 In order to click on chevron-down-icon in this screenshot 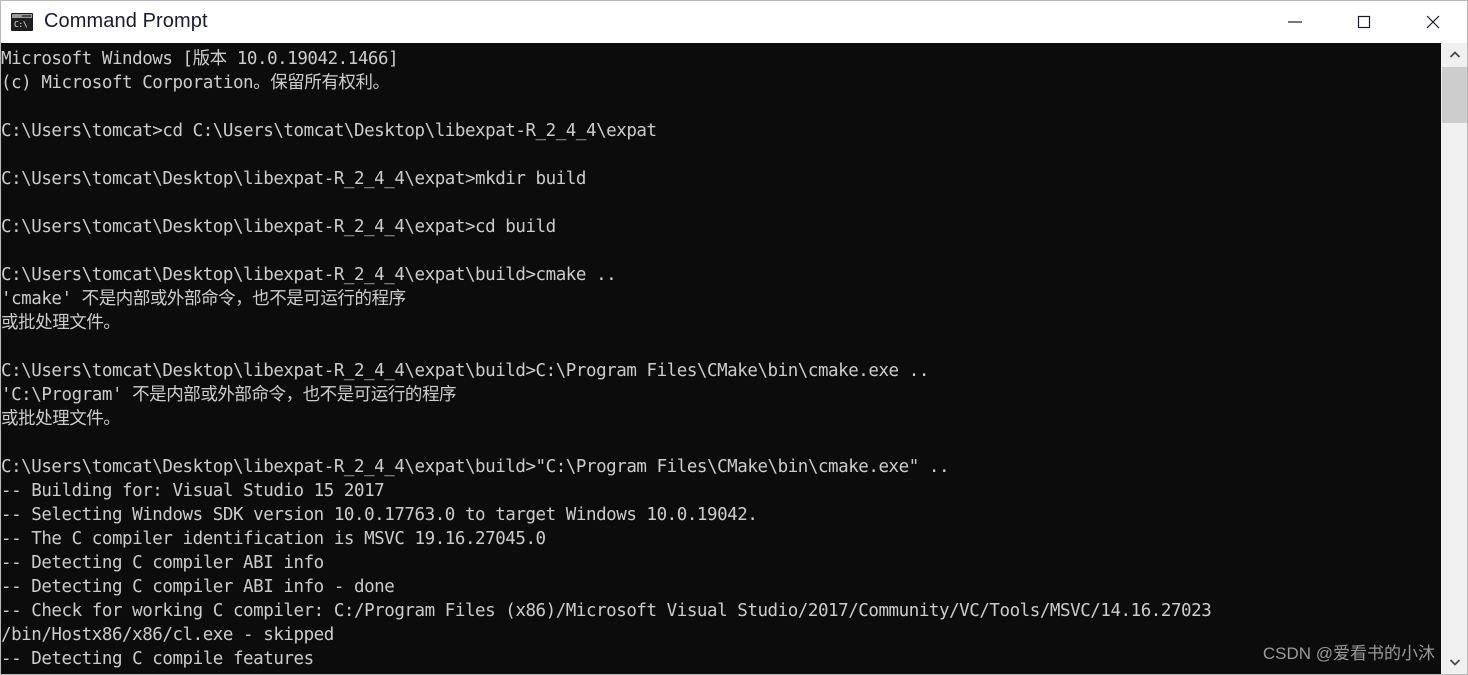, I will do `click(1454, 662)`.